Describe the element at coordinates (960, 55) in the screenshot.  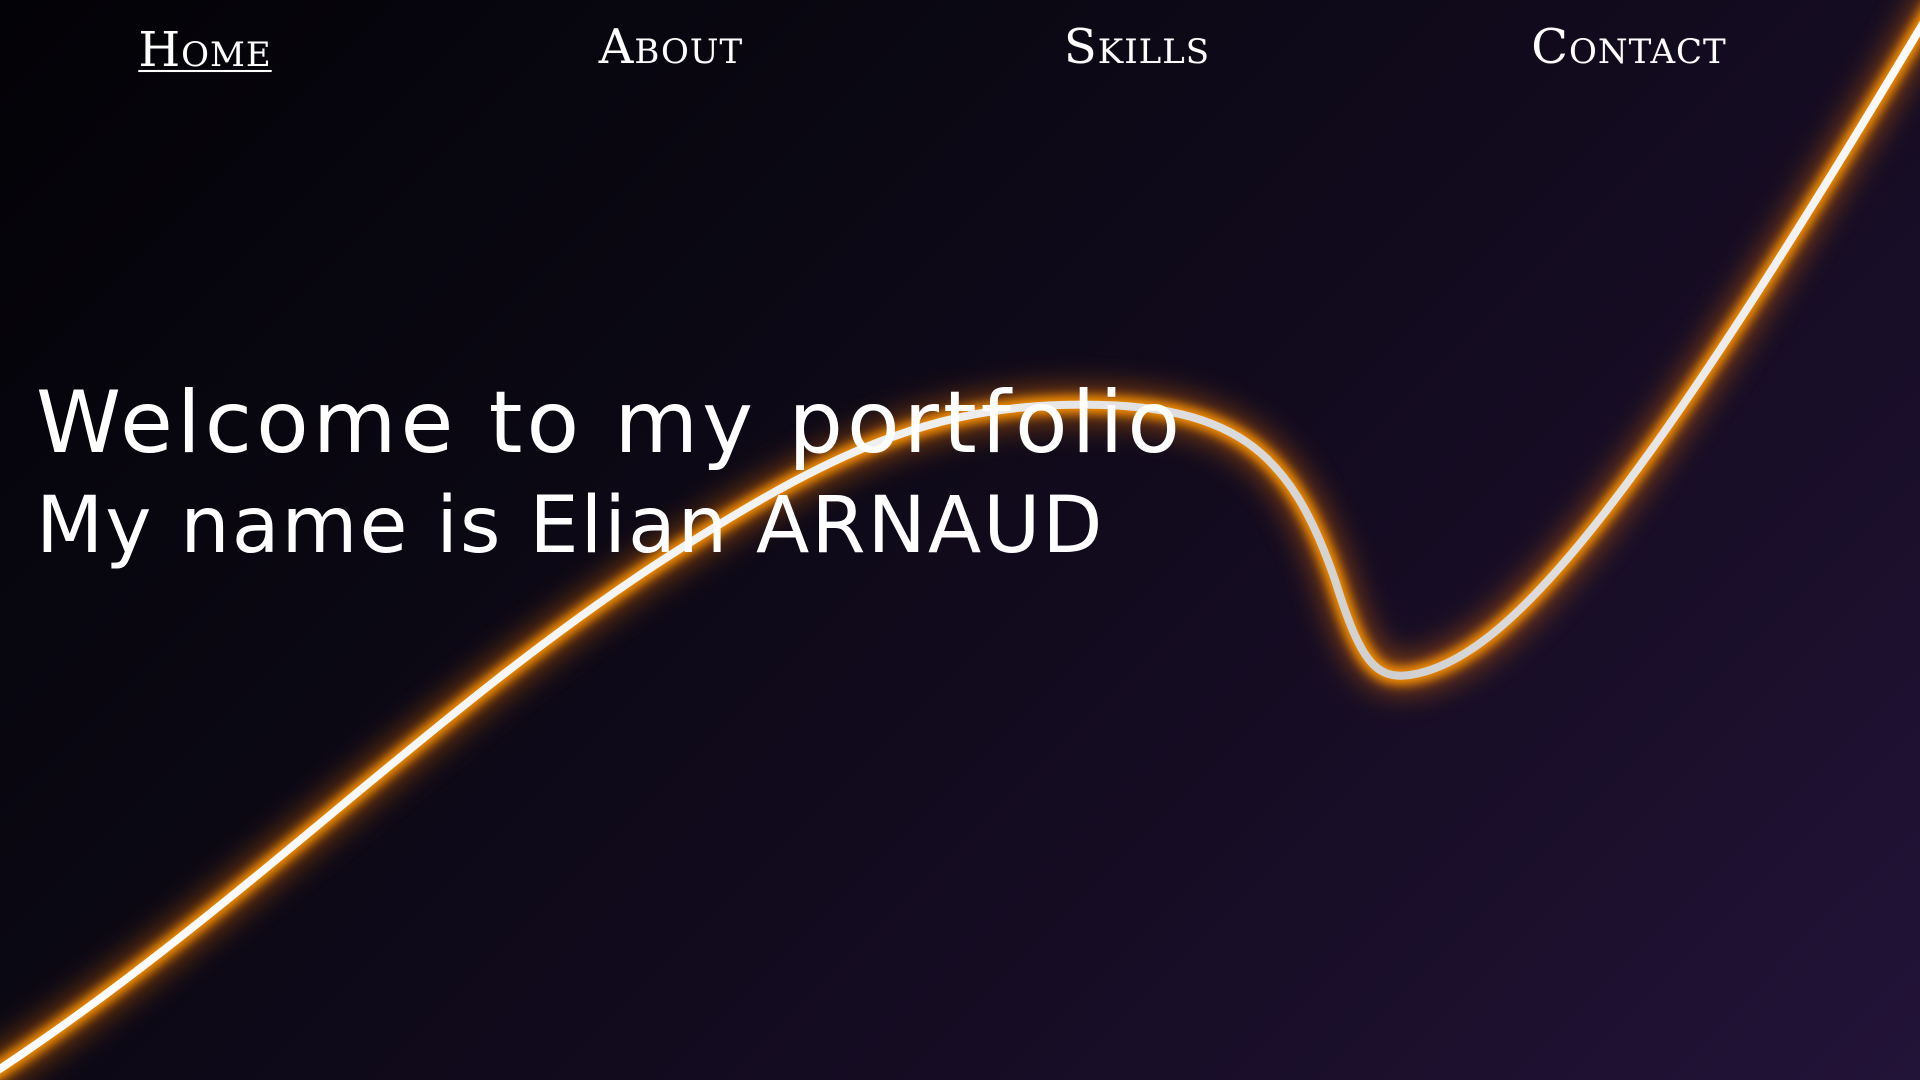
I see `main-navigation: Home About Skills Contact` at that location.